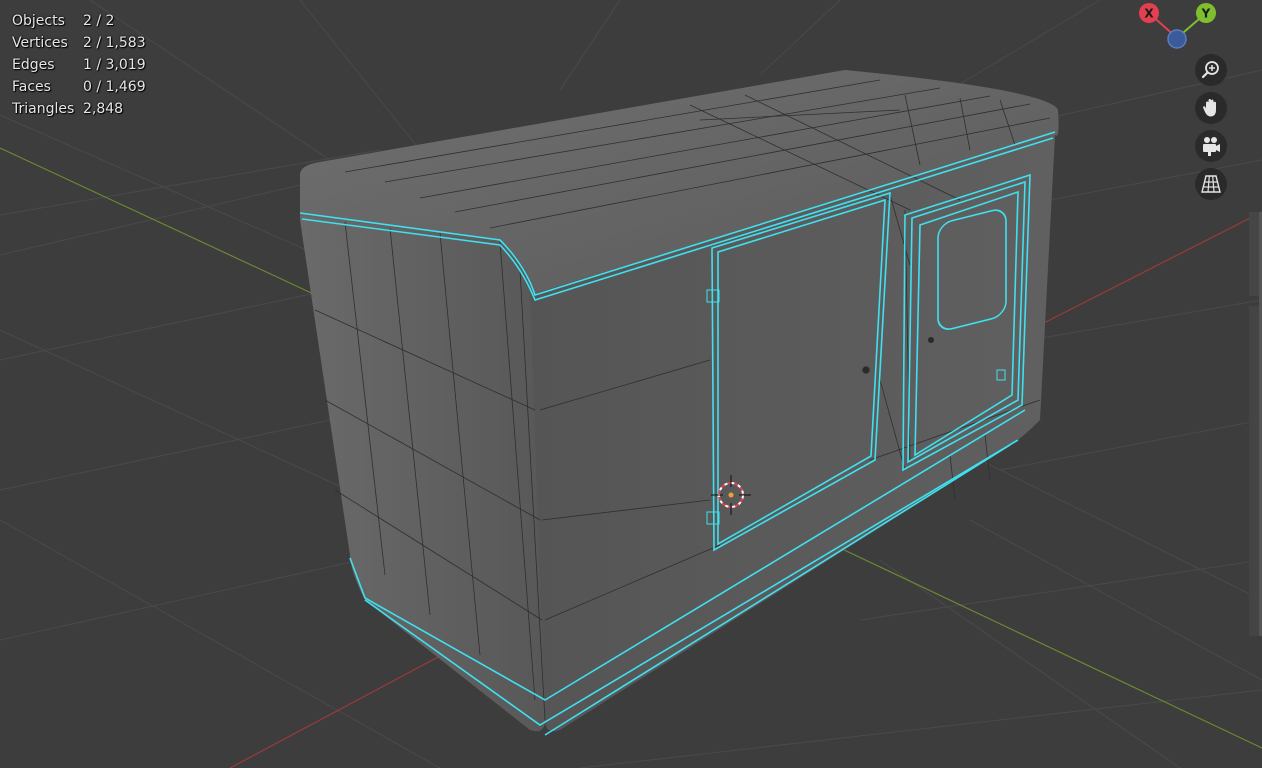 The image size is (1262, 768). What do you see at coordinates (422, 473) in the screenshot?
I see `end-face` at bounding box center [422, 473].